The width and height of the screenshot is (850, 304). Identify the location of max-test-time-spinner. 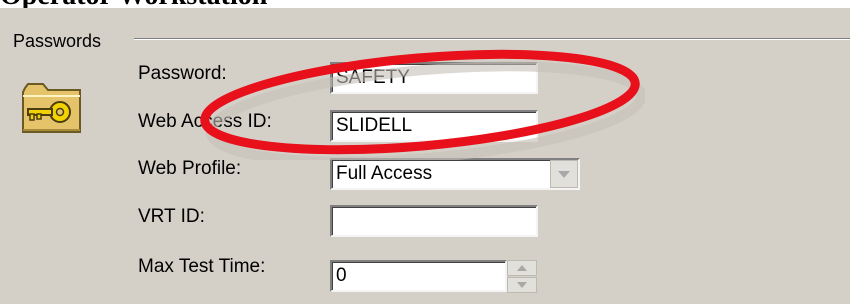
(523, 277).